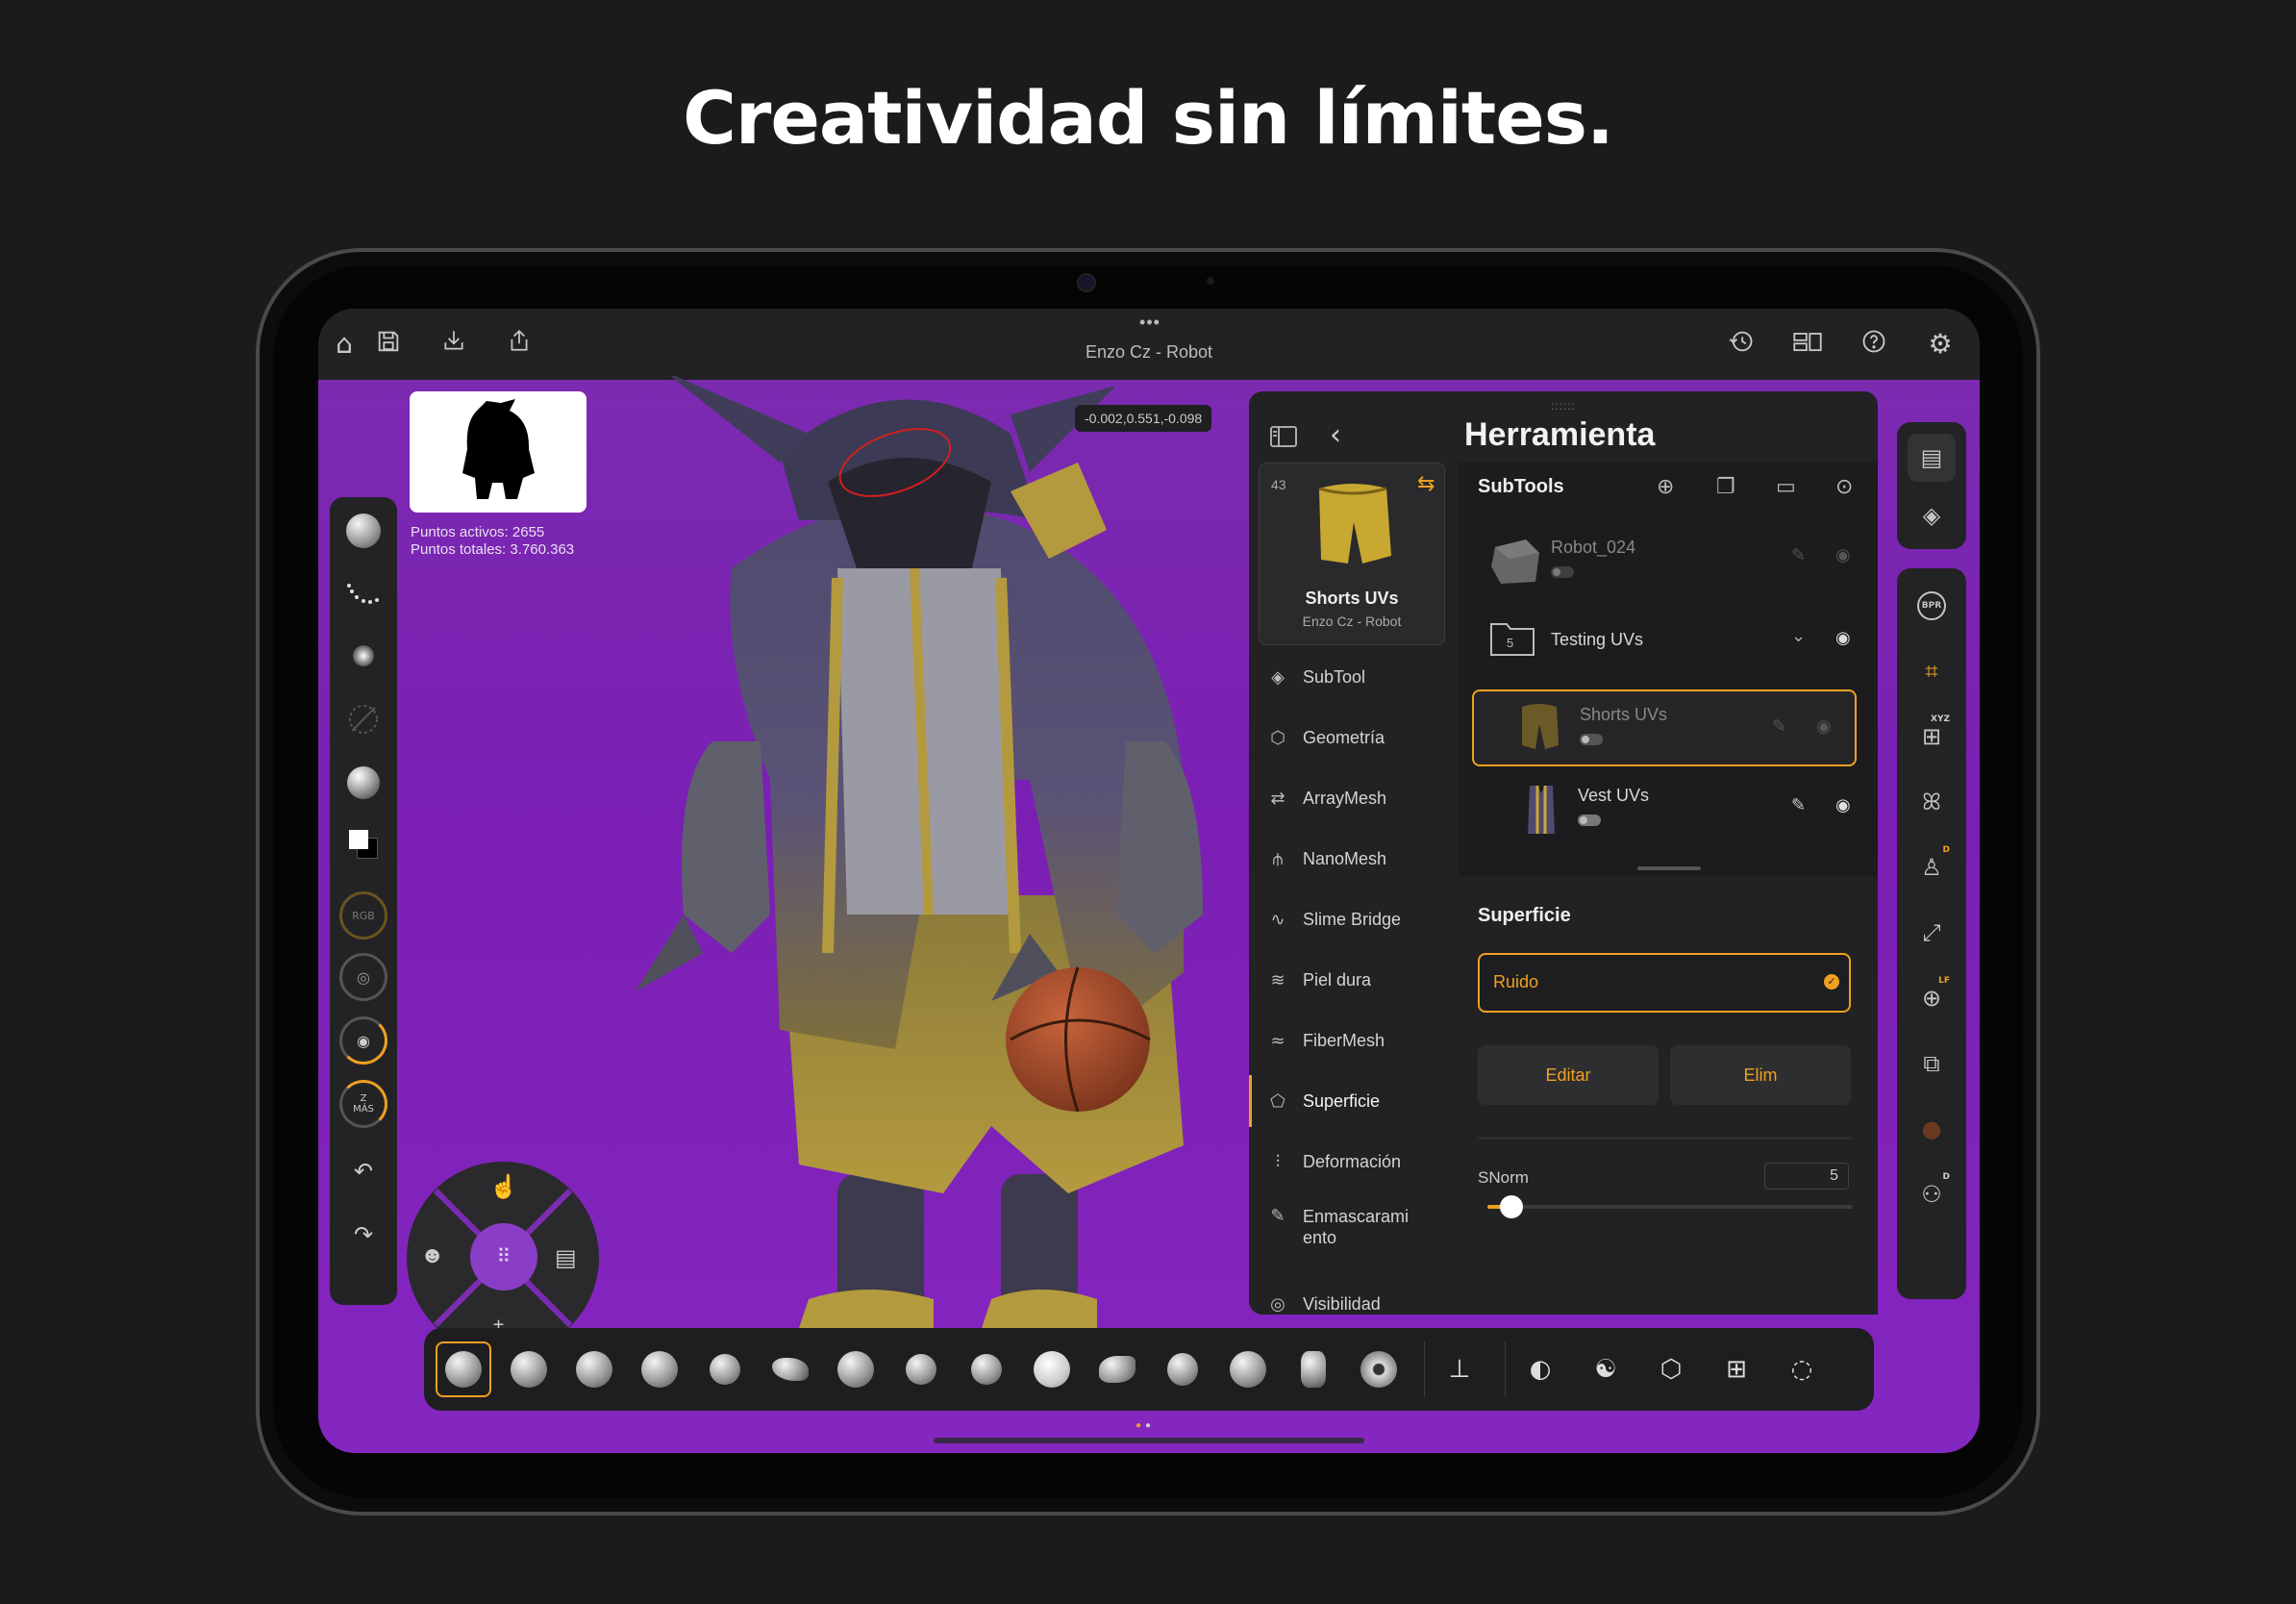 The image size is (2296, 1604). What do you see at coordinates (432, 1255) in the screenshot?
I see `masks-icon: ☻` at bounding box center [432, 1255].